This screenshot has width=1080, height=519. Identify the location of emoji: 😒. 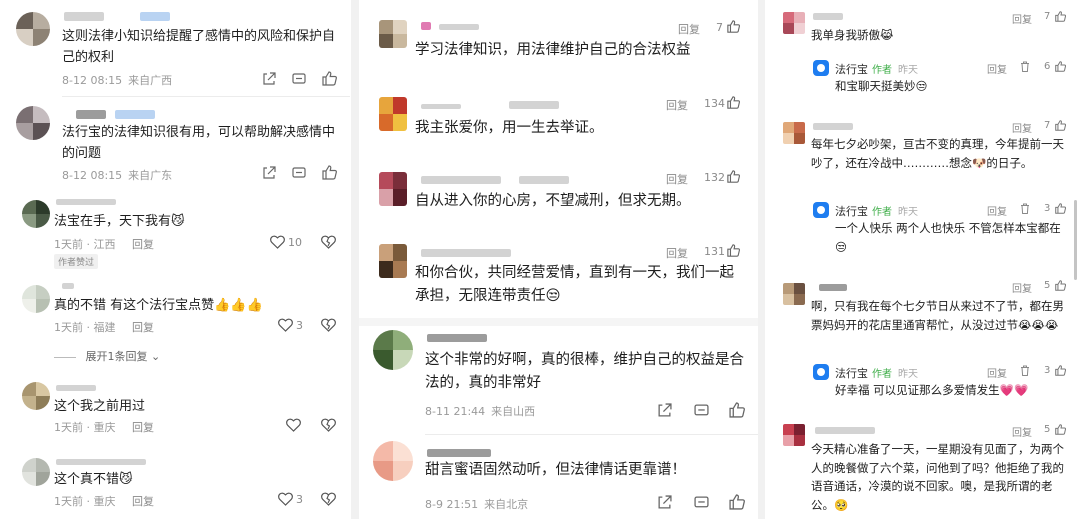
(921, 86).